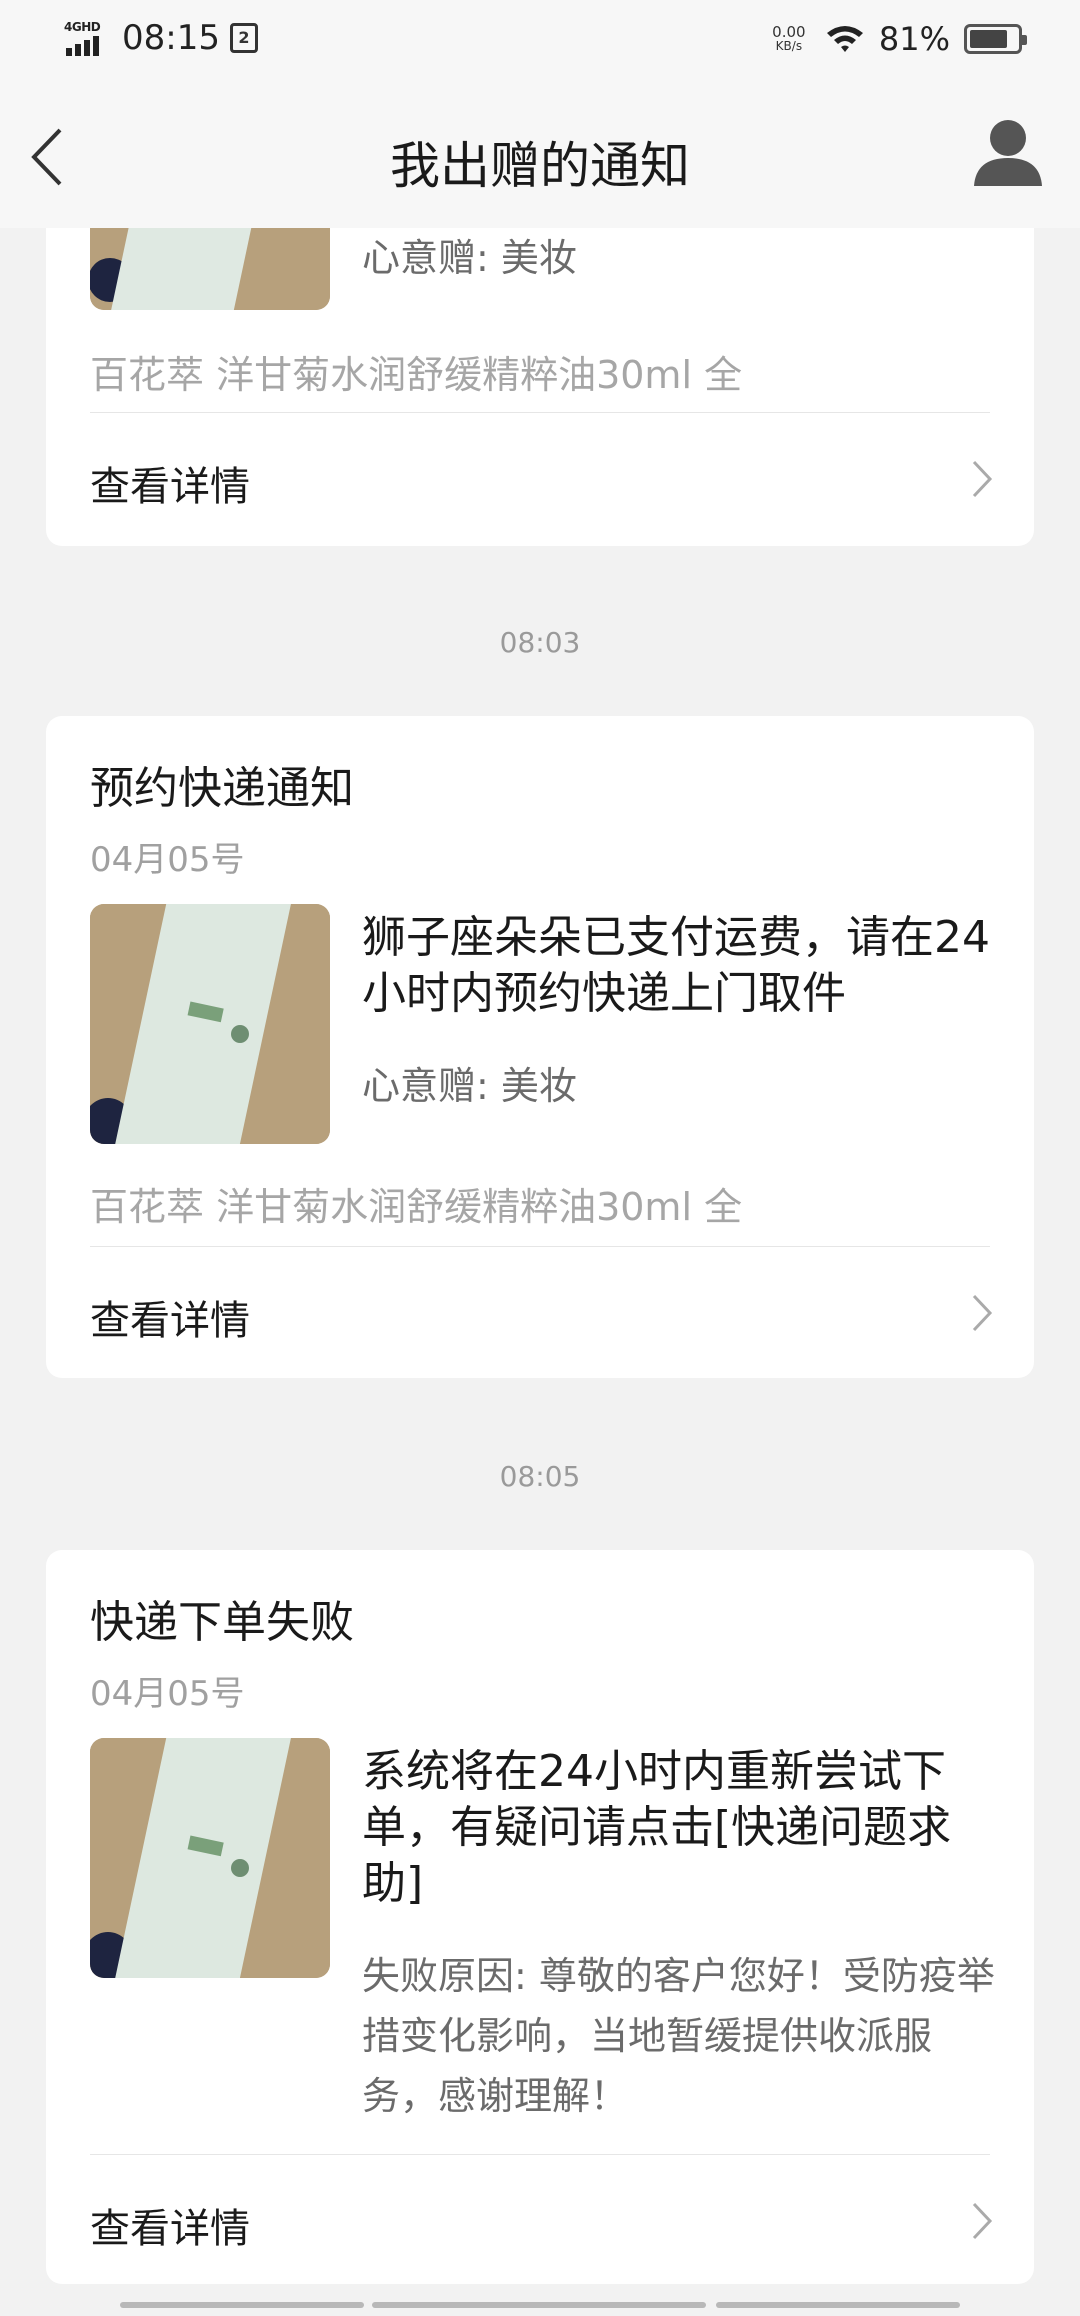 Image resolution: width=1080 pixels, height=2316 pixels. What do you see at coordinates (678, 2036) in the screenshot?
I see `failure-reason: 失败原因: 尊敬的客户您好！受防疫举措变化影响，当地暂缓提供收派服务，感谢理解！` at bounding box center [678, 2036].